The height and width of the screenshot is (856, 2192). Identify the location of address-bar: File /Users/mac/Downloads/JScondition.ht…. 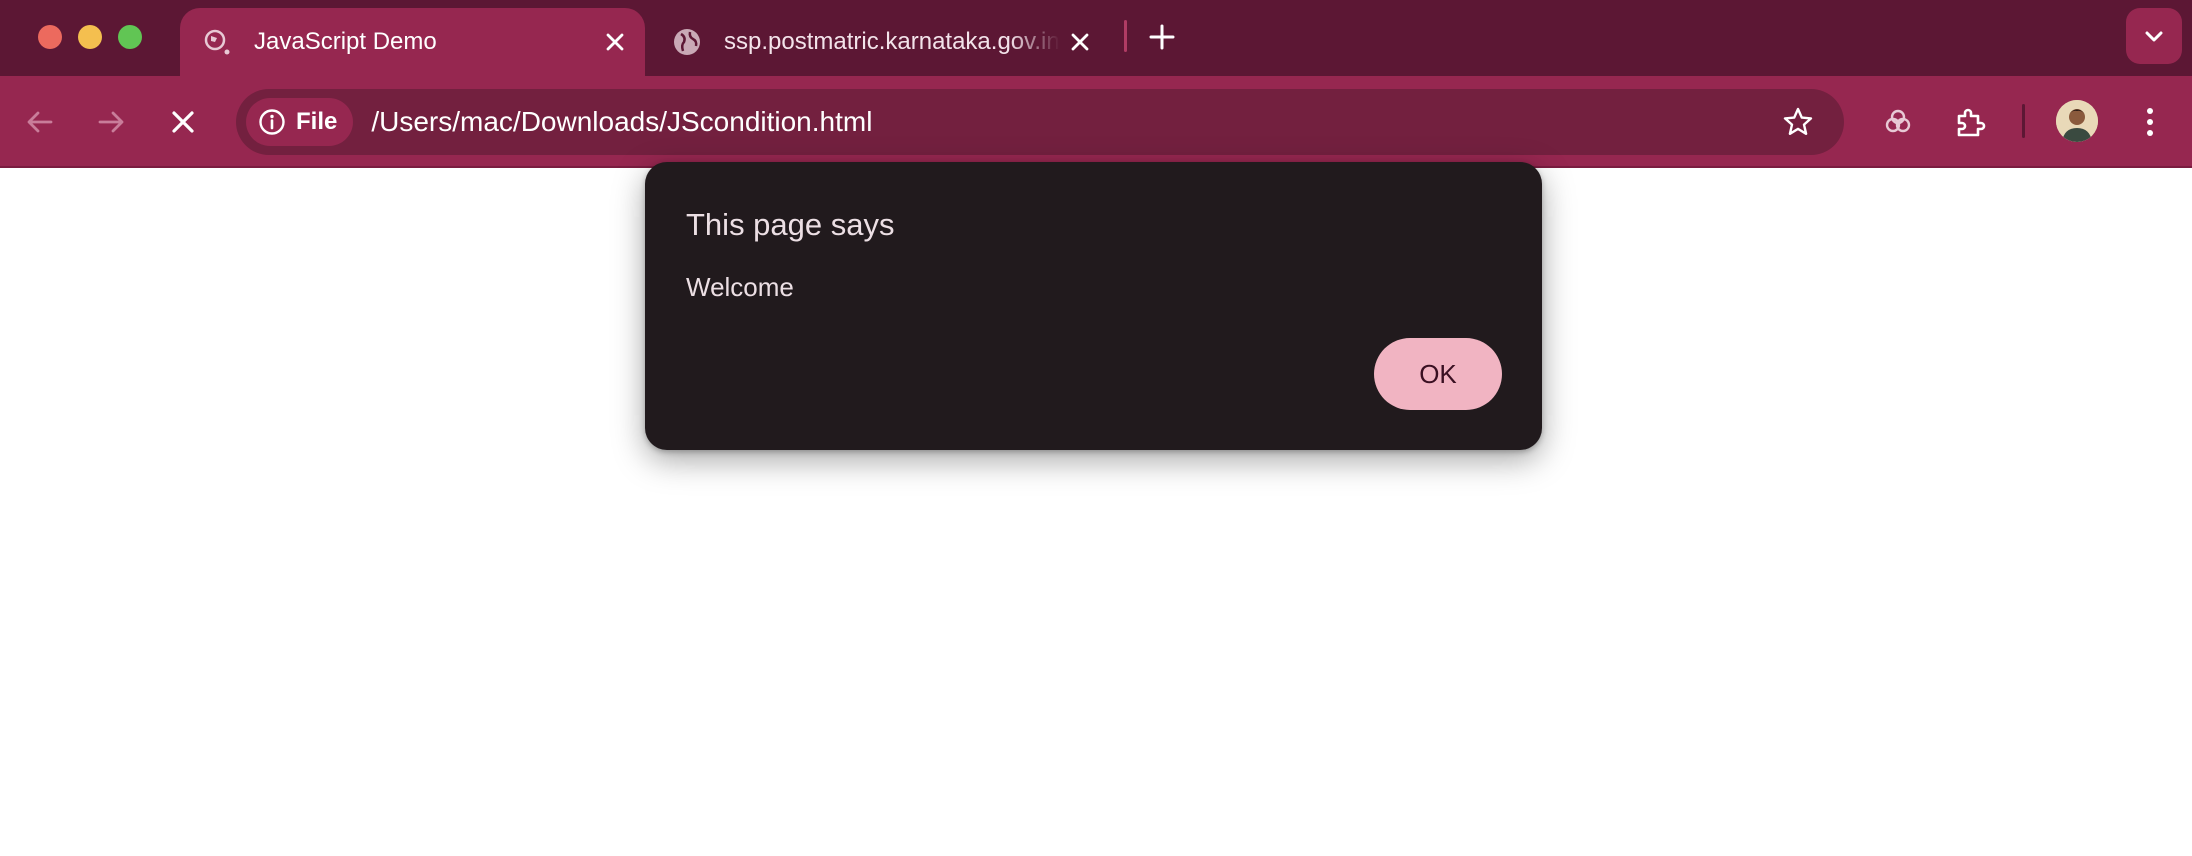
(1040, 122).